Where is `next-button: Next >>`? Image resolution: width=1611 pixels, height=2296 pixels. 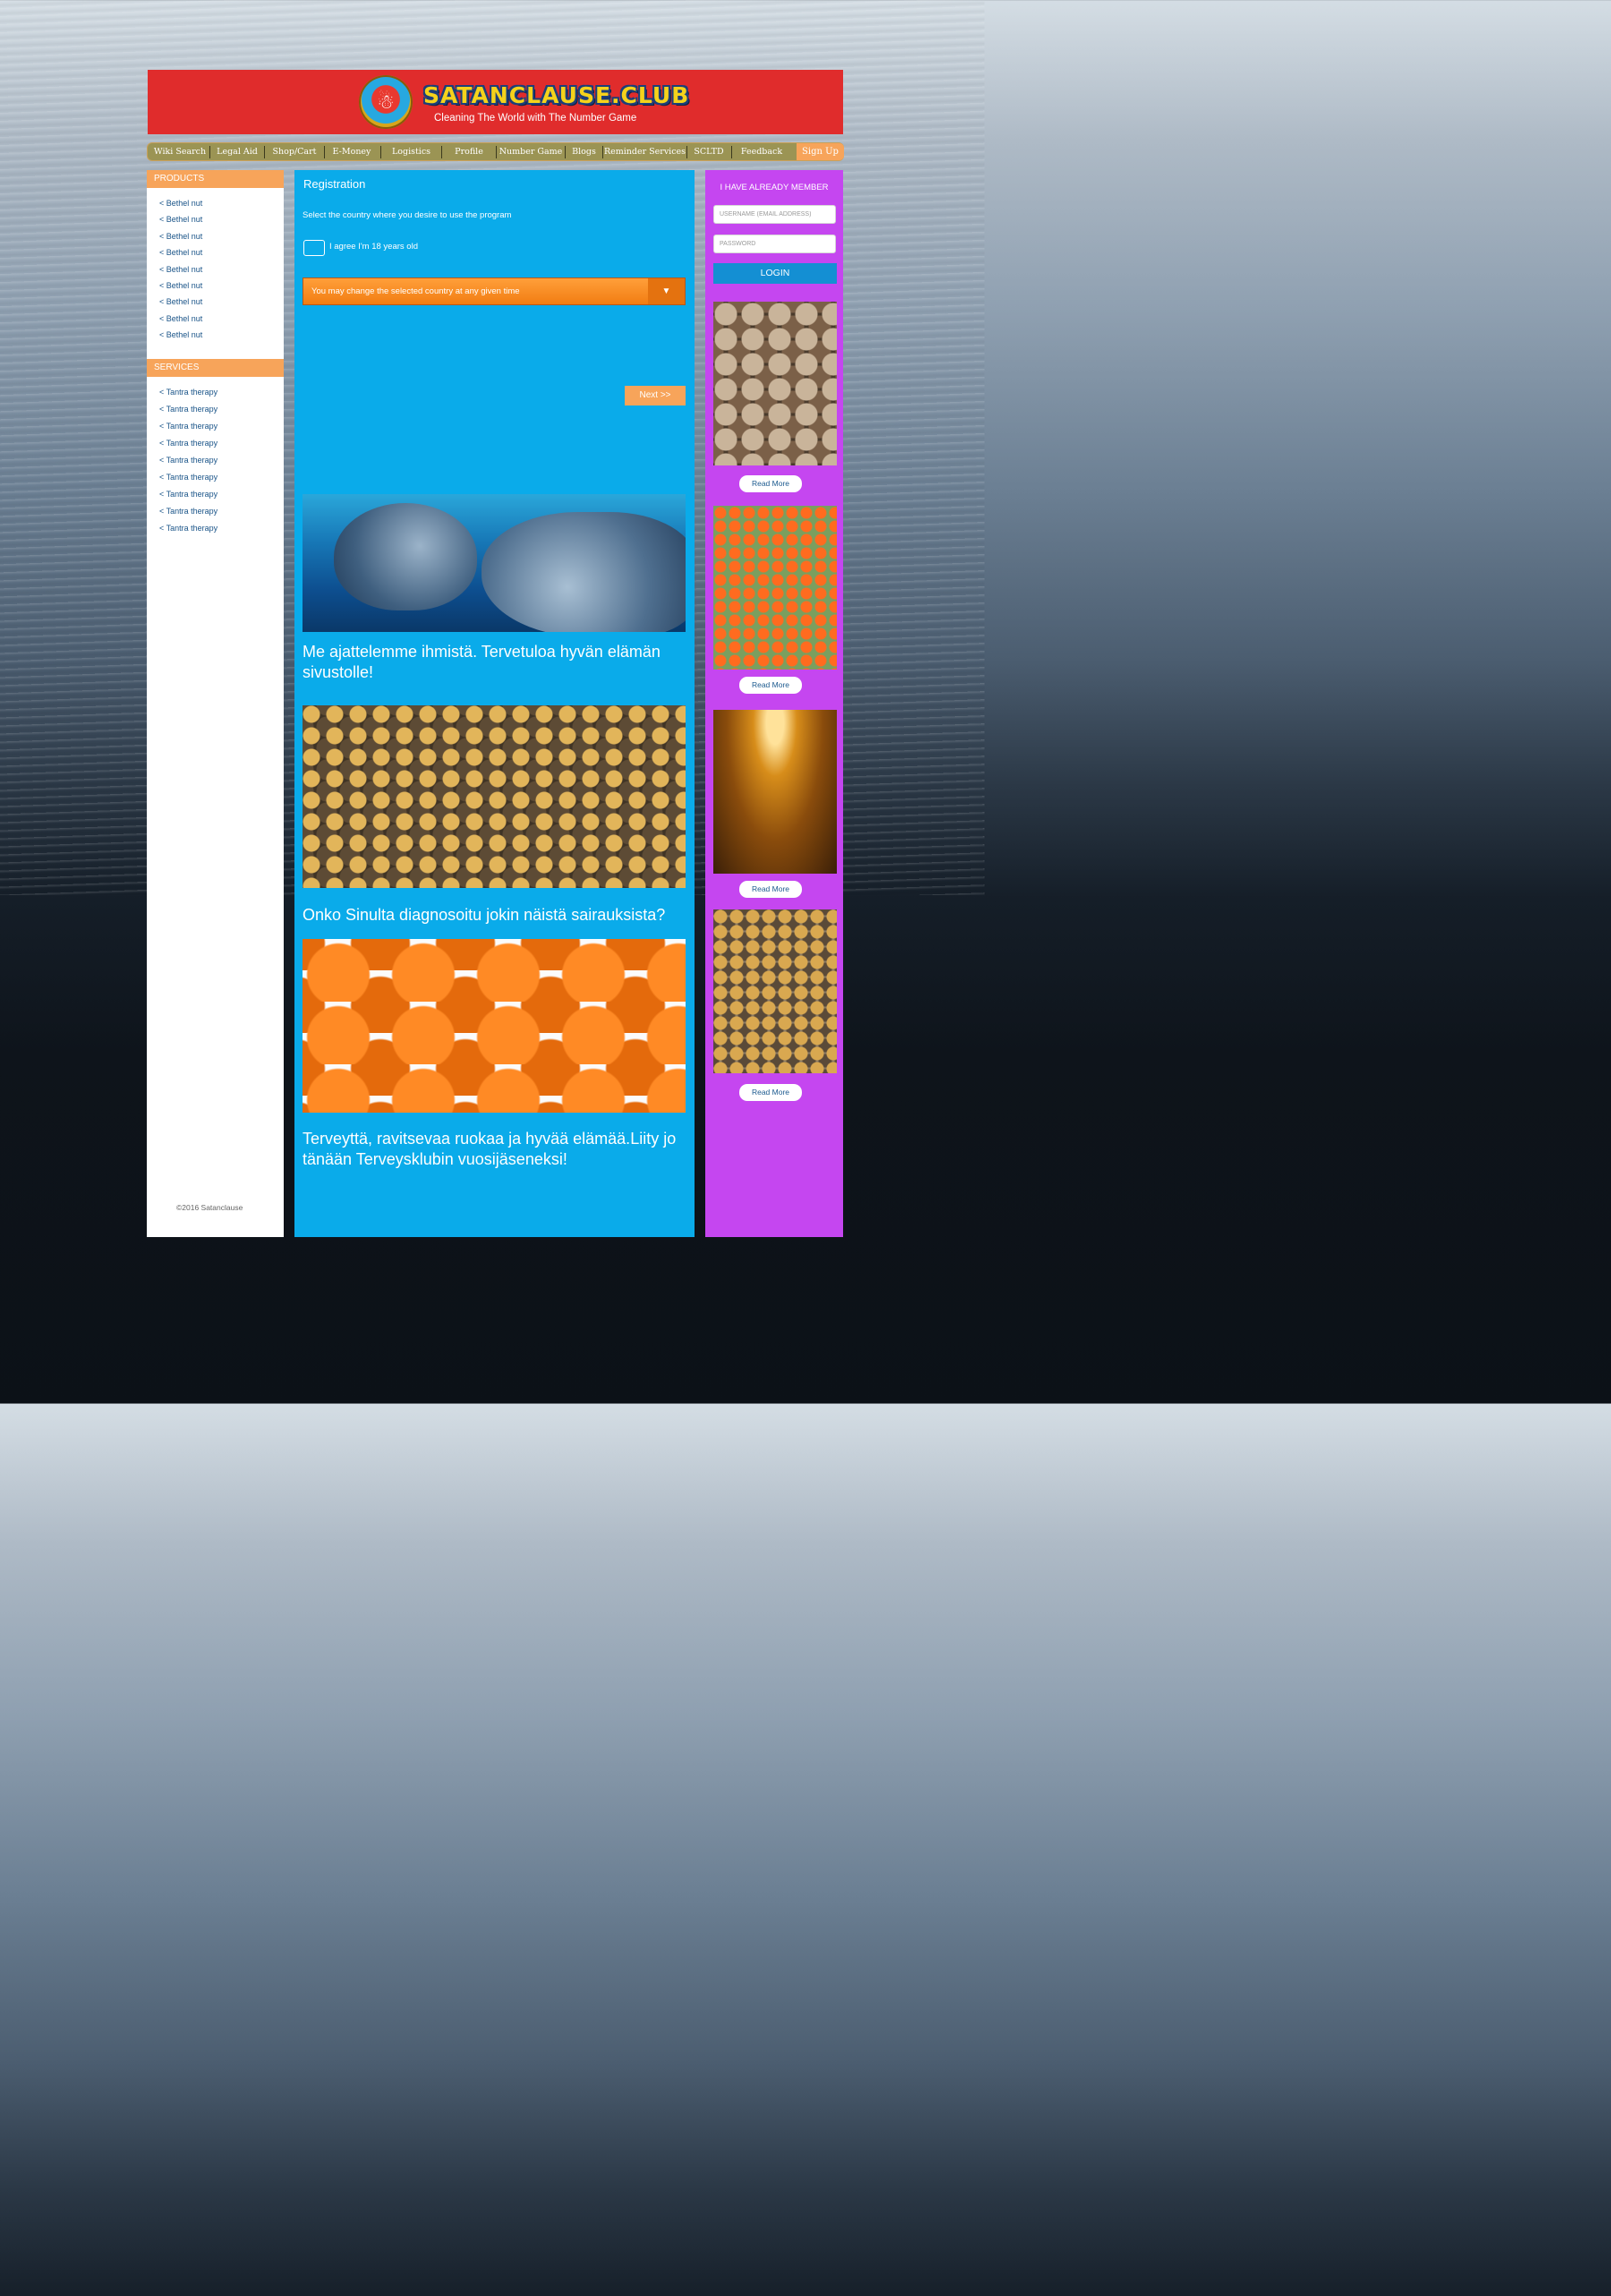
next-button: Next >> is located at coordinates (655, 395).